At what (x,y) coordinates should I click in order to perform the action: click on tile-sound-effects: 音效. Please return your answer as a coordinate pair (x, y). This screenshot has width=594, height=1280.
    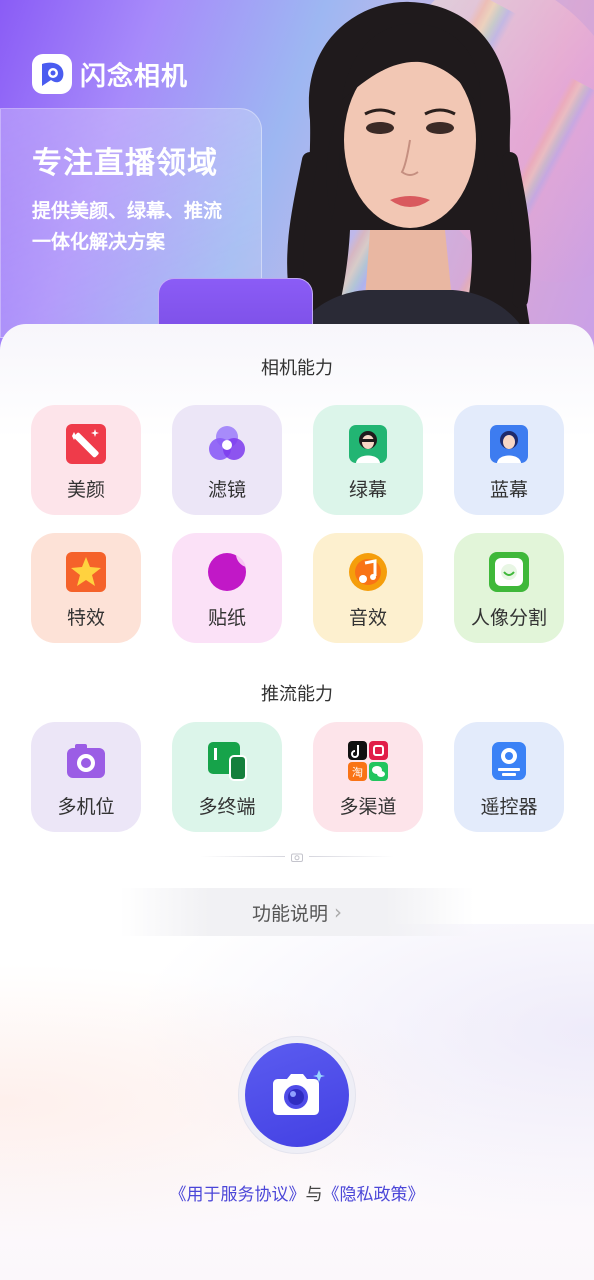
    Looking at the image, I should click on (368, 588).